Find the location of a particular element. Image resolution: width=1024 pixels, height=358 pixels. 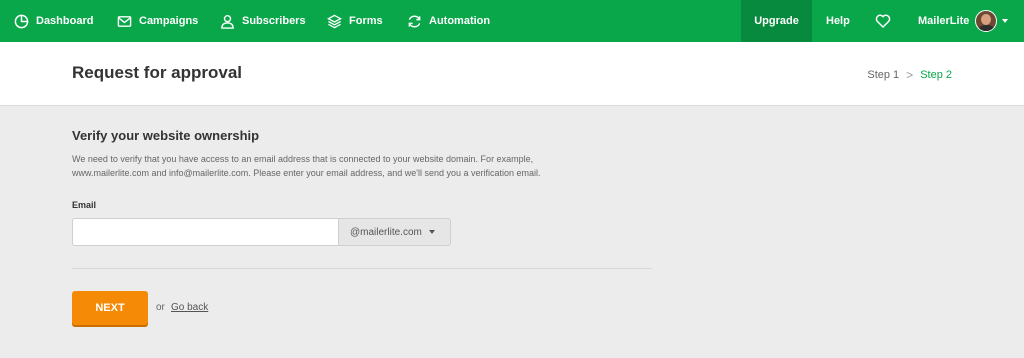

refresh-icon is located at coordinates (414, 21).